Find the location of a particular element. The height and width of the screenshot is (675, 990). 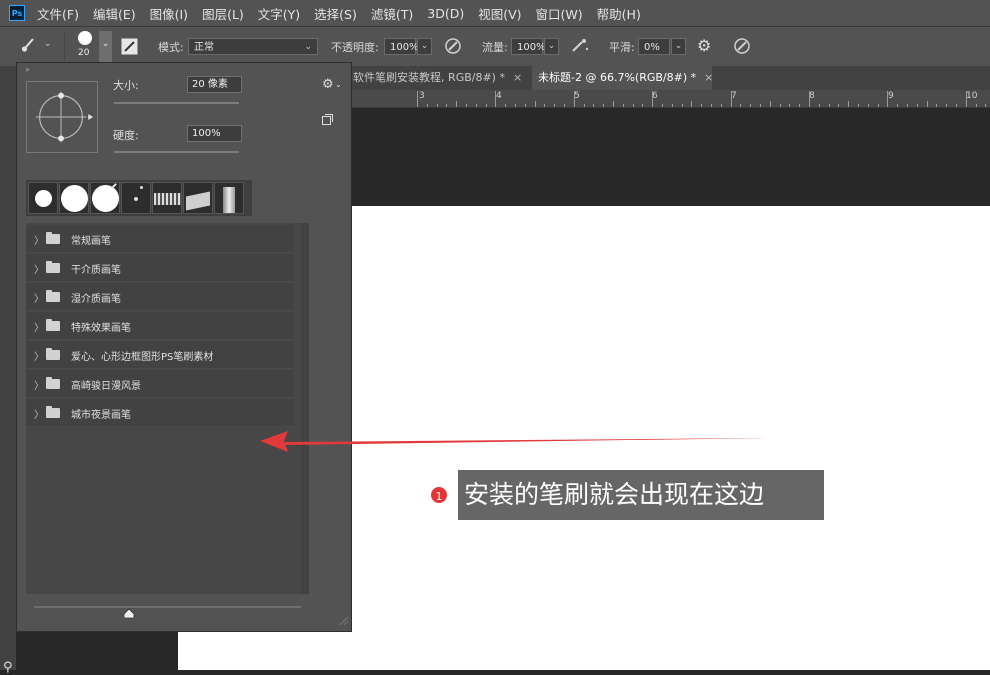

annotation-arrow is located at coordinates (515, 441).